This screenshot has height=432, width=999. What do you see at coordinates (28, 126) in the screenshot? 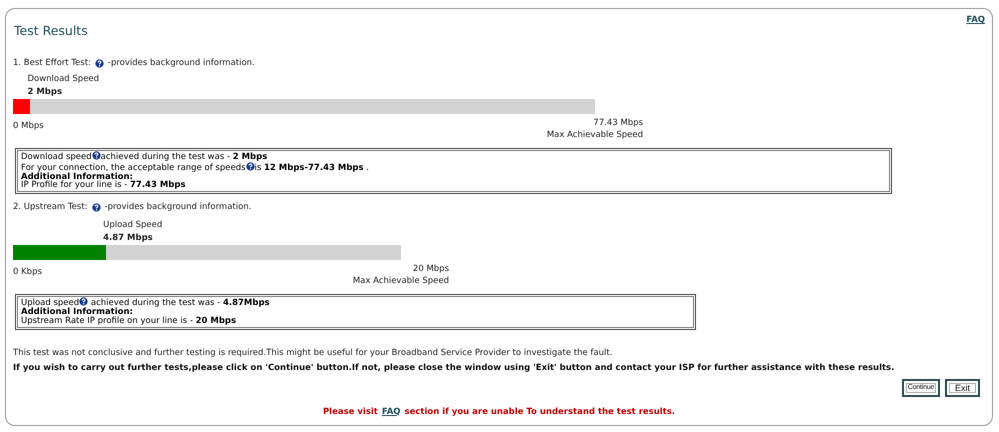
I see `scale-min: 0 Mbps` at bounding box center [28, 126].